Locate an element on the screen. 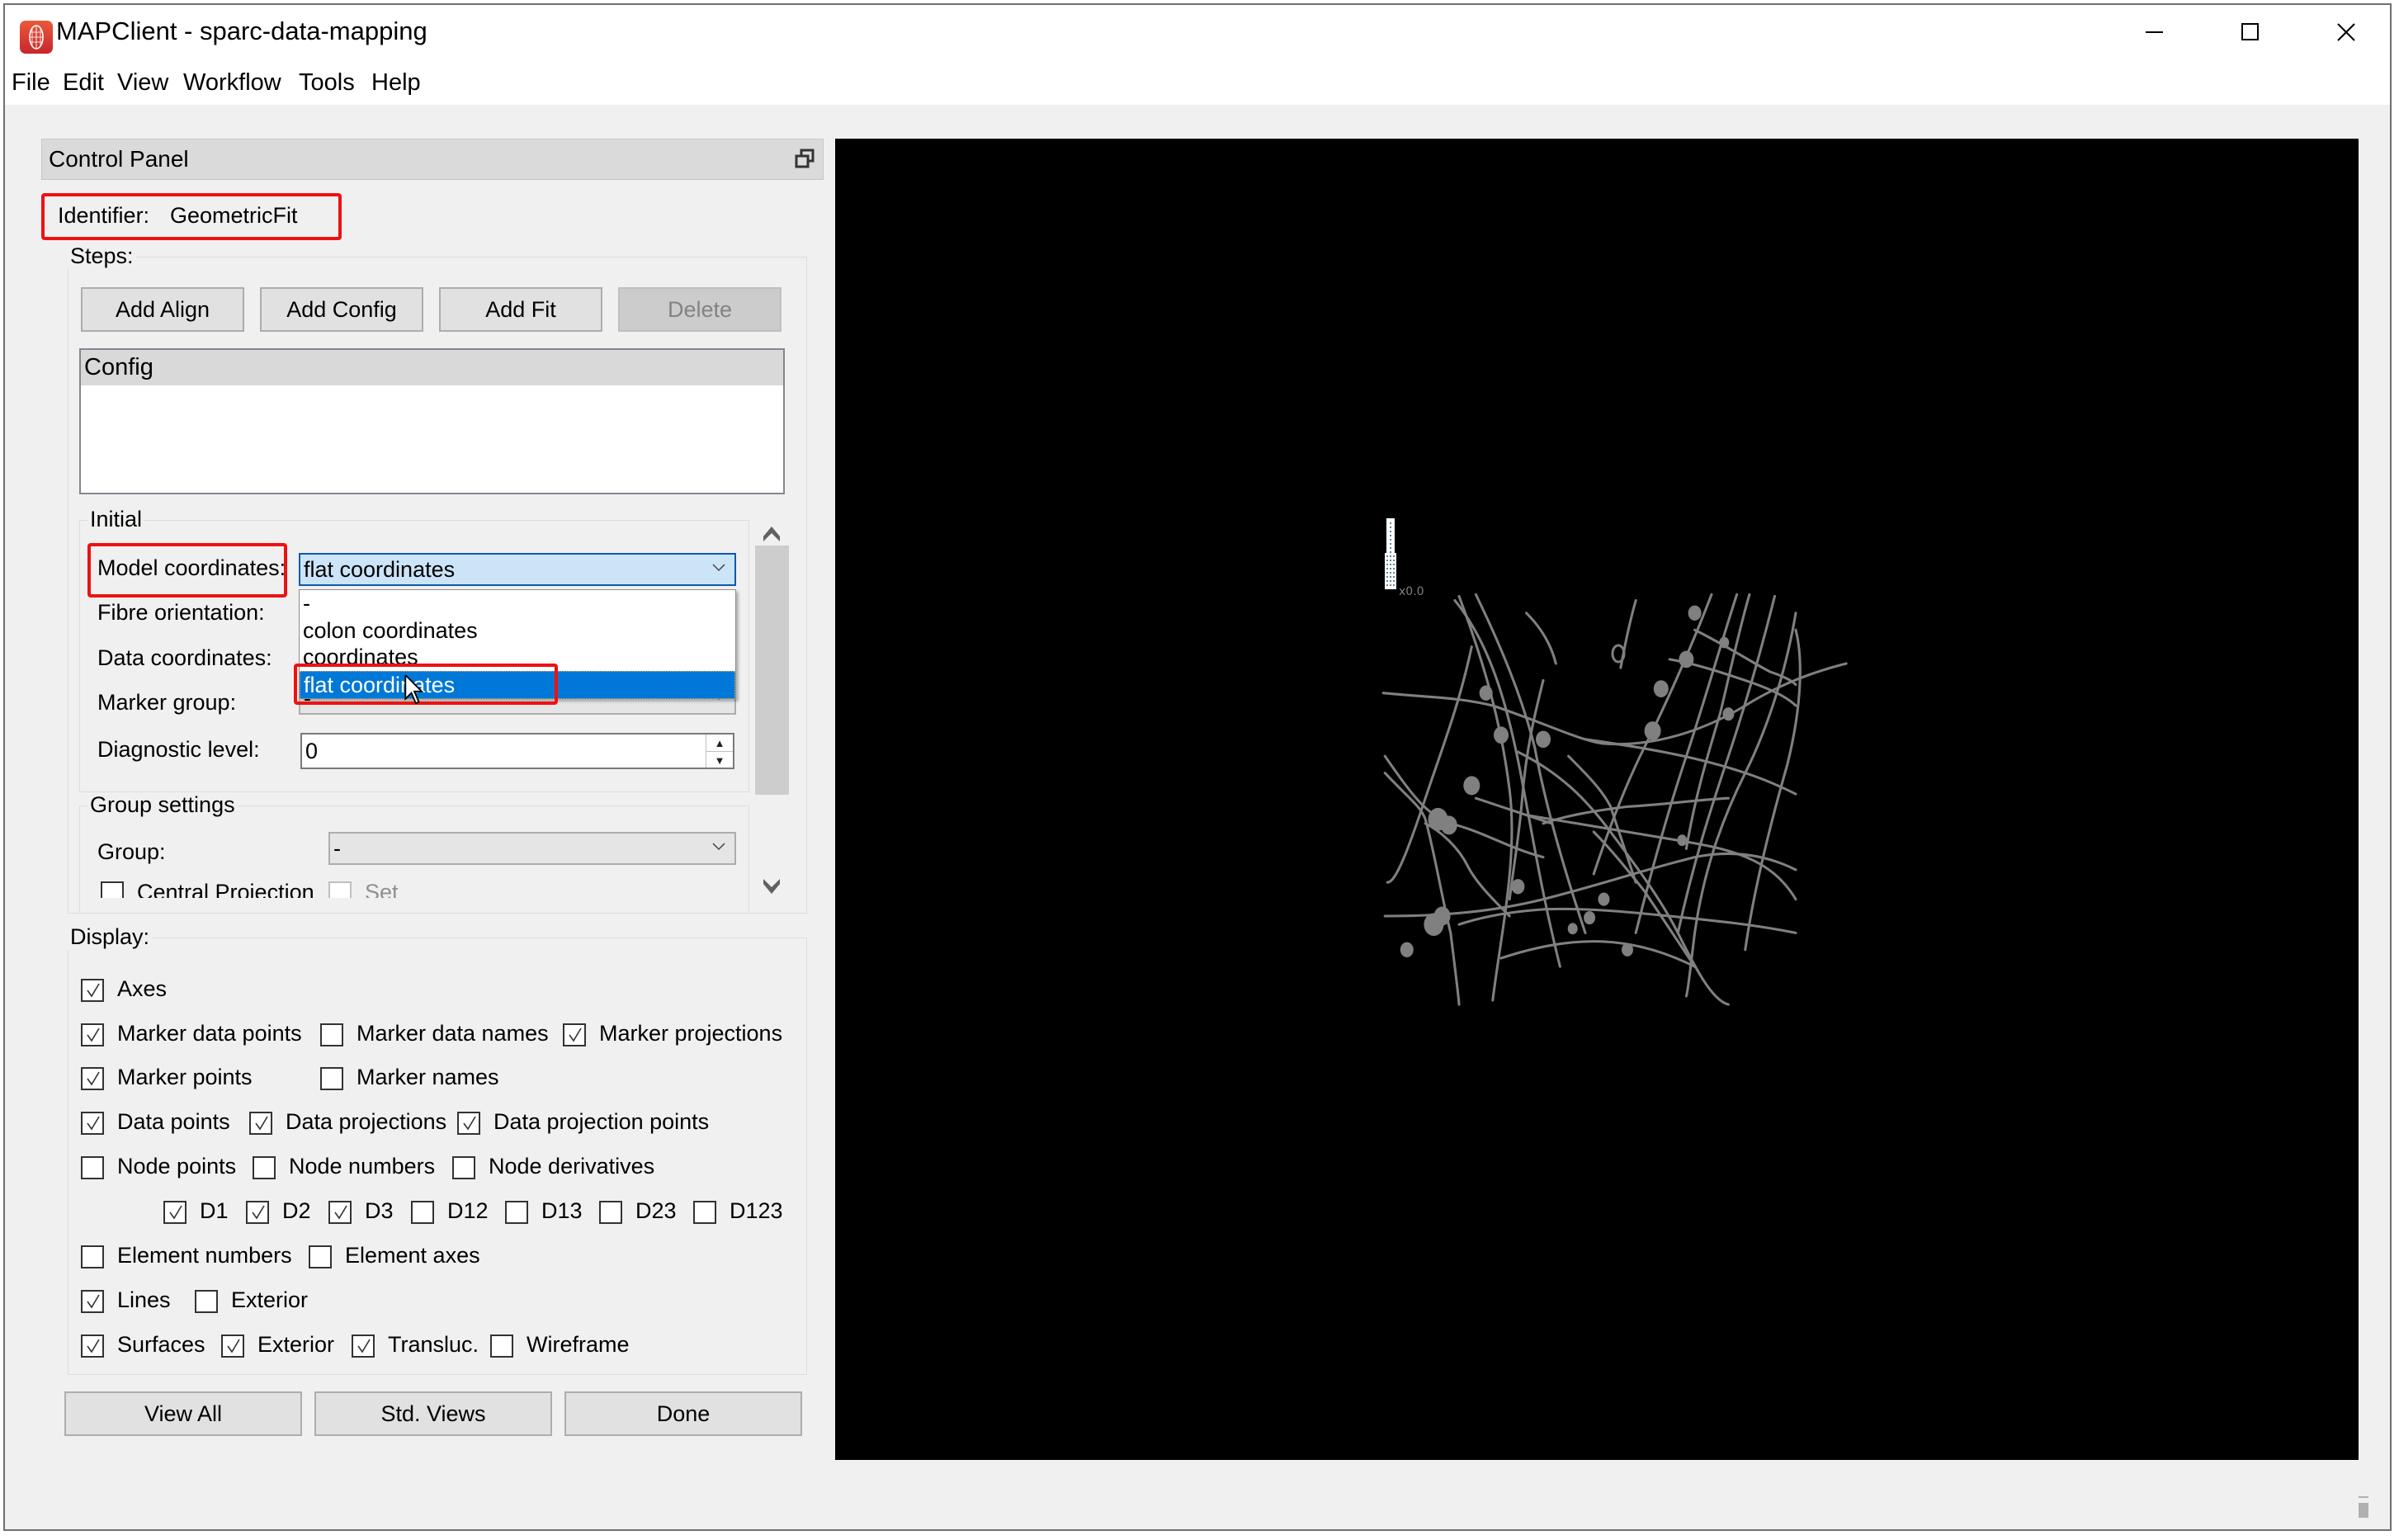  close-button is located at coordinates (2345, 32).